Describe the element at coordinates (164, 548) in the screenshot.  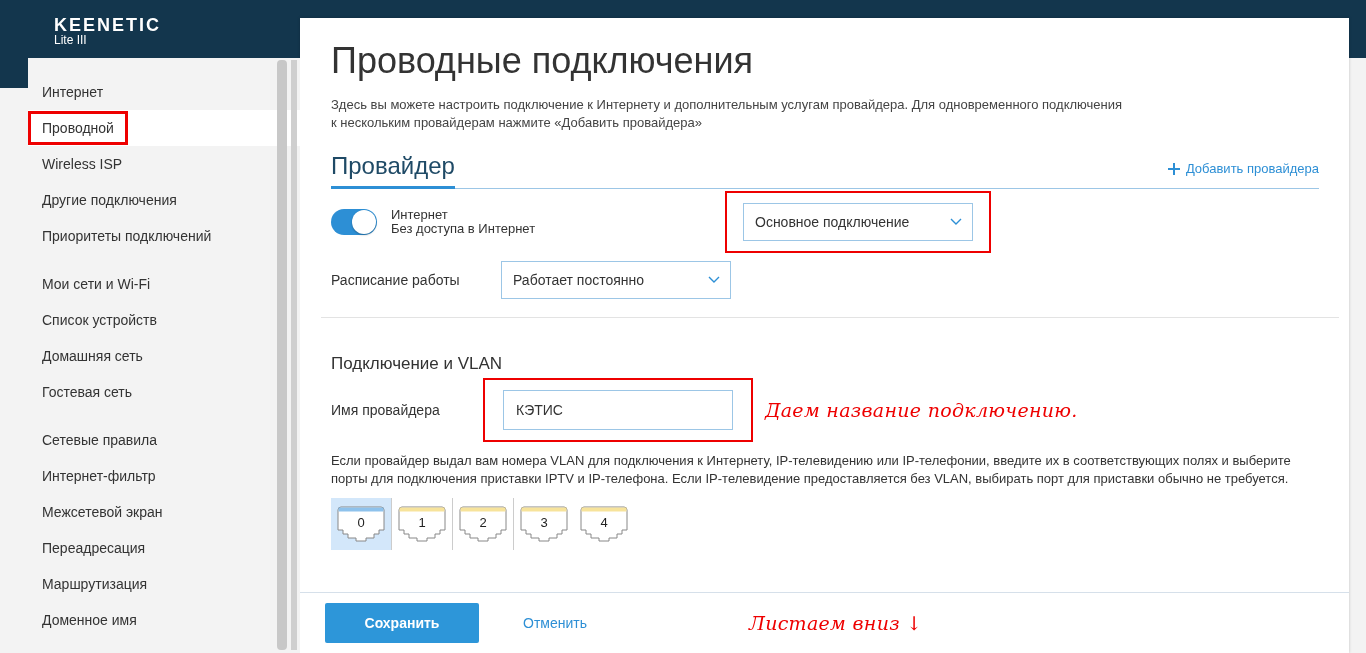
I see `sidebar-item: Переадресация` at that location.